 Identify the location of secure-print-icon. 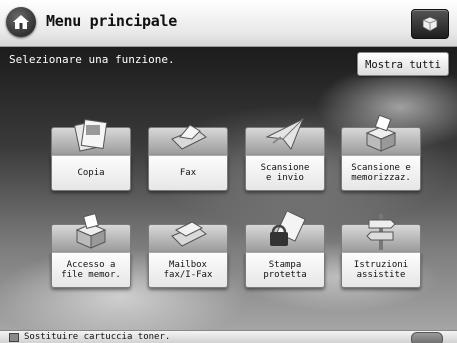
(288, 229).